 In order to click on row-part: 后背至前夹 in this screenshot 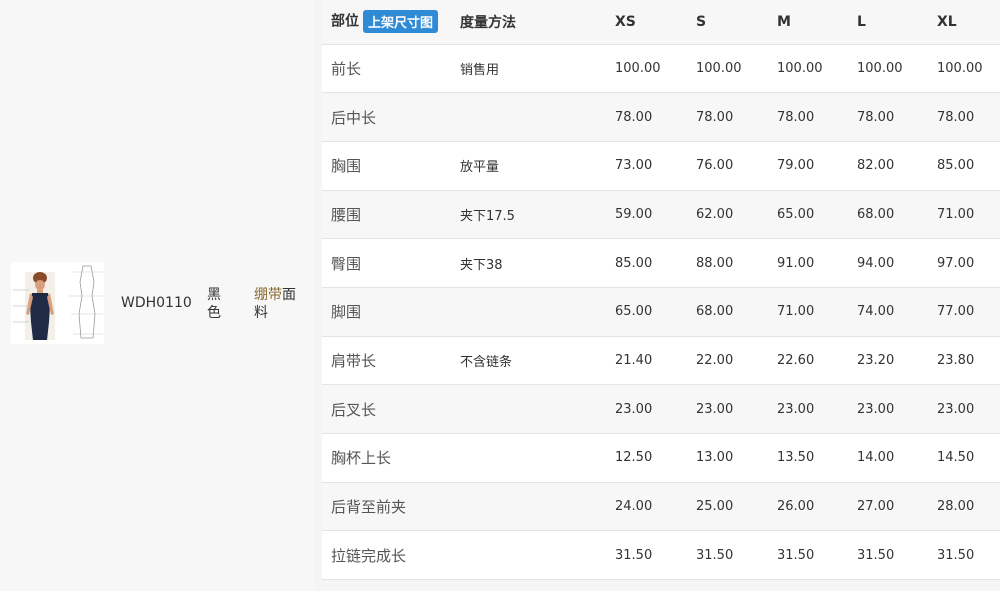, I will do `click(386, 507)`.